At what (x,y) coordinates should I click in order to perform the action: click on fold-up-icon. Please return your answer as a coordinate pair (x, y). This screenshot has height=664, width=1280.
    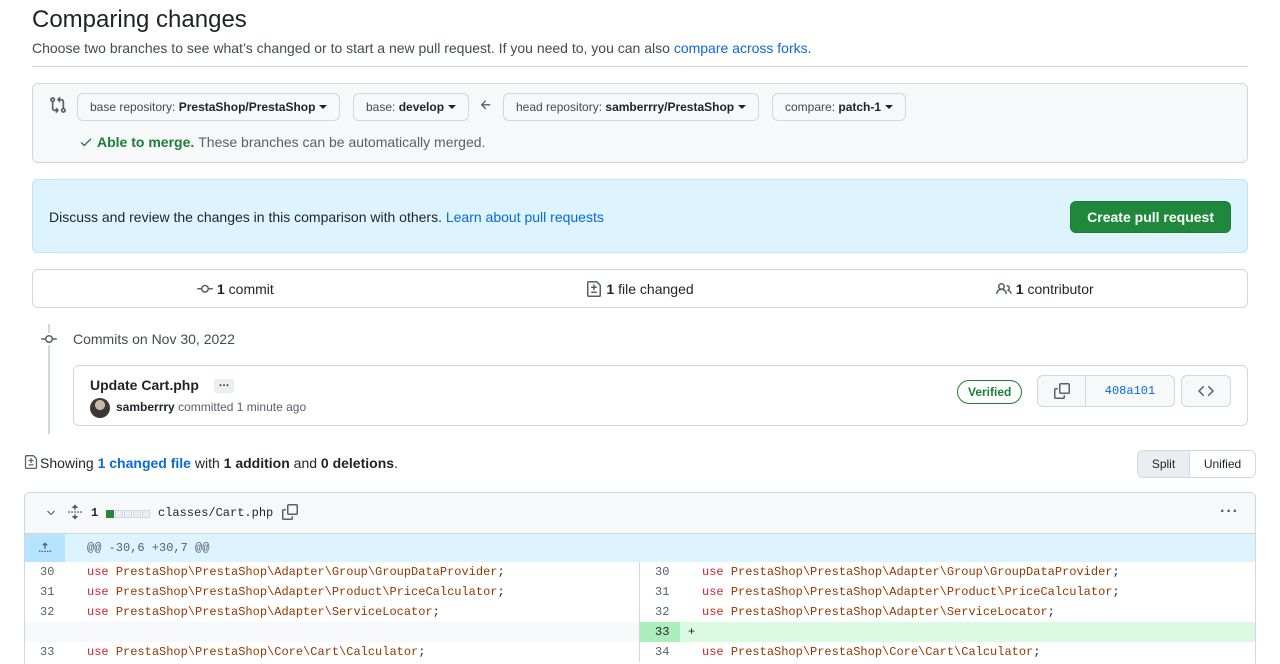
    Looking at the image, I should click on (45, 547).